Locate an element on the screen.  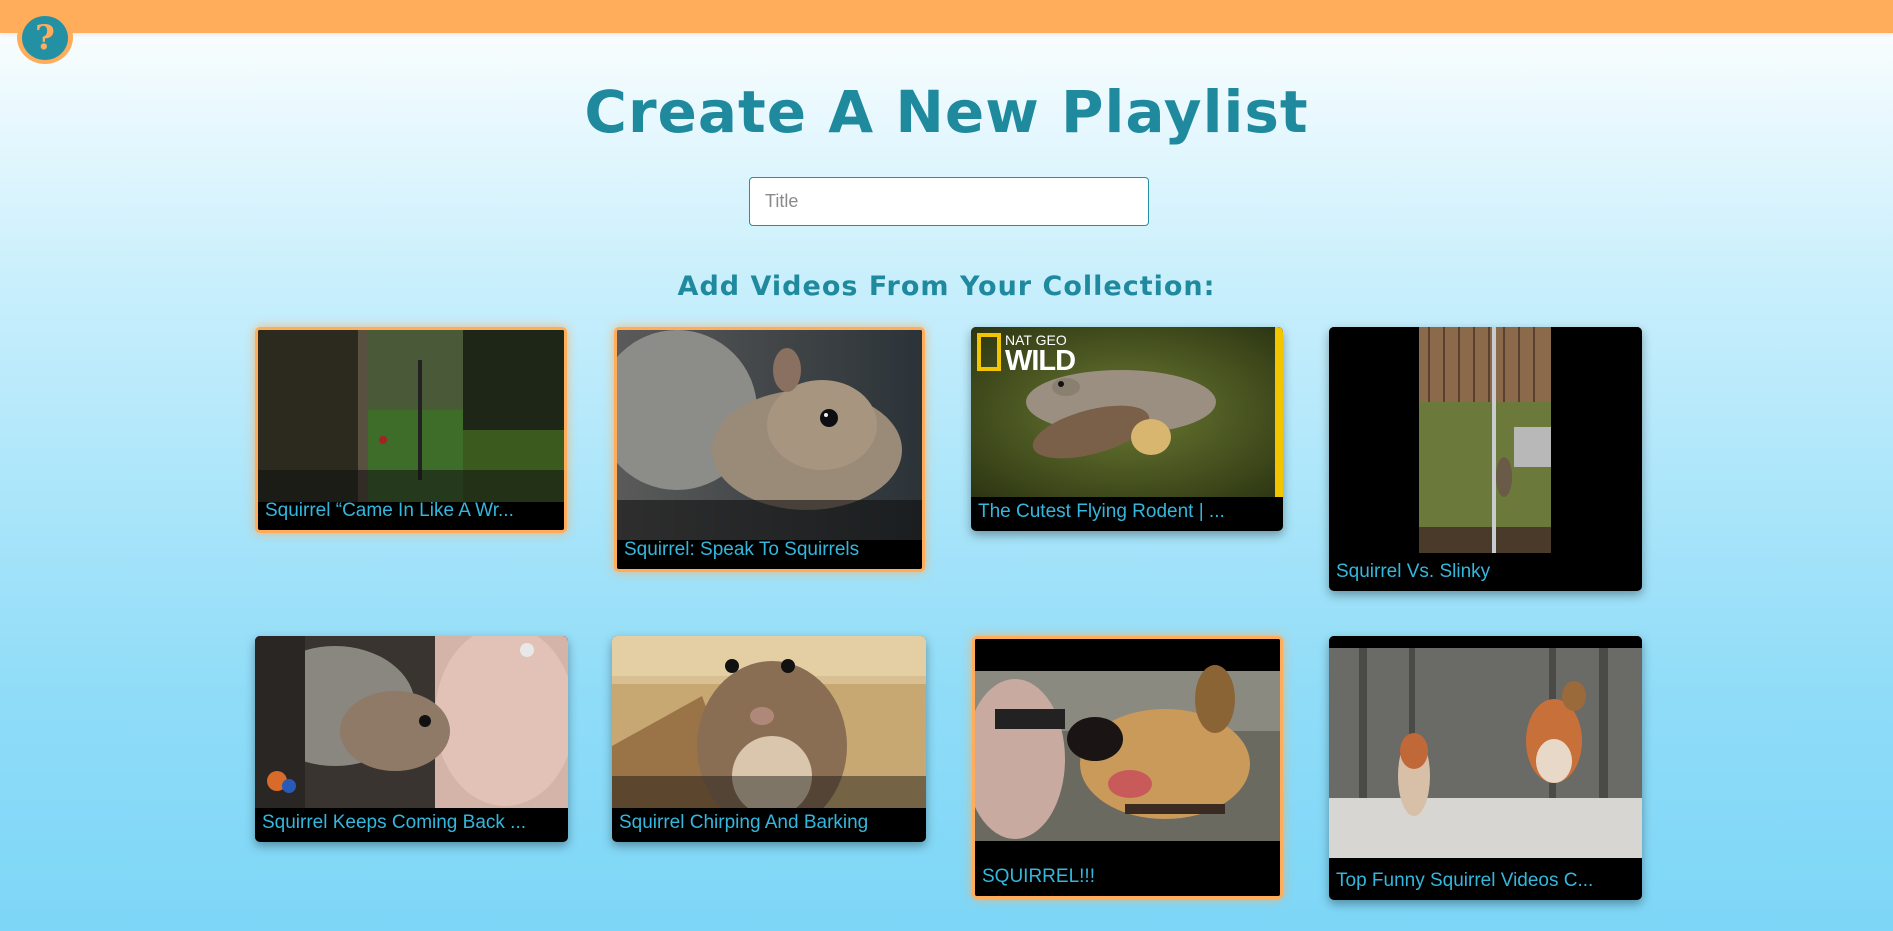
video-card: Squirrel: Speak To Squirrels is located at coordinates (769, 449).